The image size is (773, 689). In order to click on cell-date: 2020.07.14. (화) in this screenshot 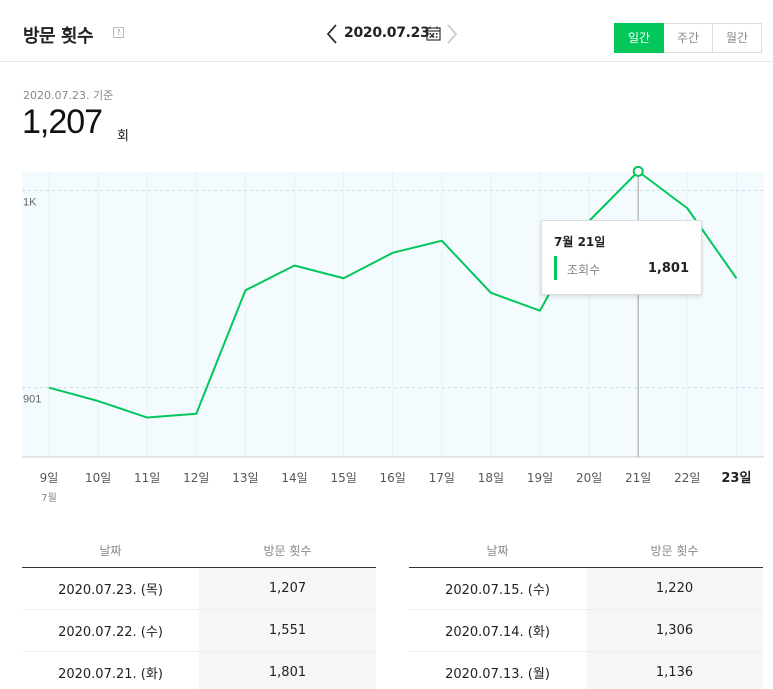, I will do `click(497, 630)`.